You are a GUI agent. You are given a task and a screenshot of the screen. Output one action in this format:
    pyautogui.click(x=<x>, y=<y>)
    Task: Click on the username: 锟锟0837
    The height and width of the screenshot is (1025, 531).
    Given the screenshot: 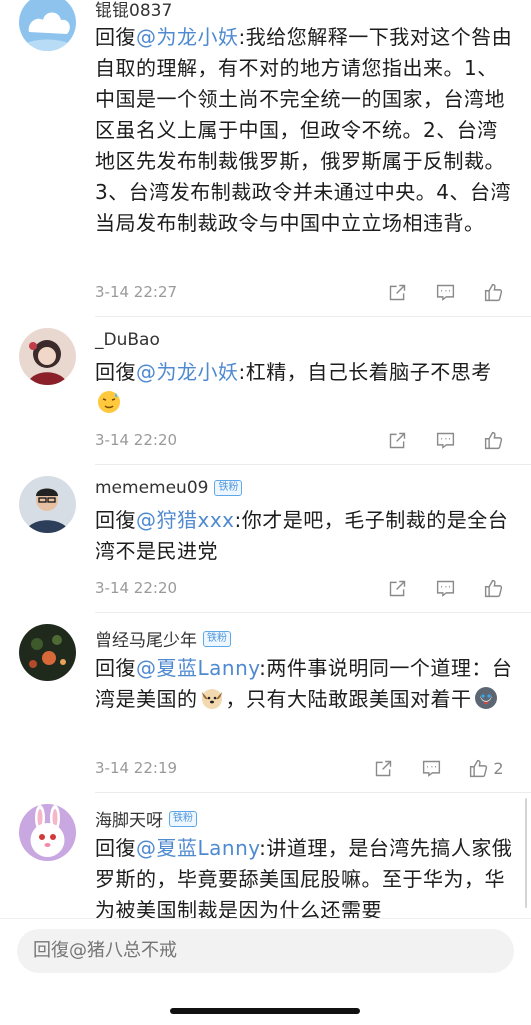 What is the action you would take?
    pyautogui.click(x=133, y=10)
    